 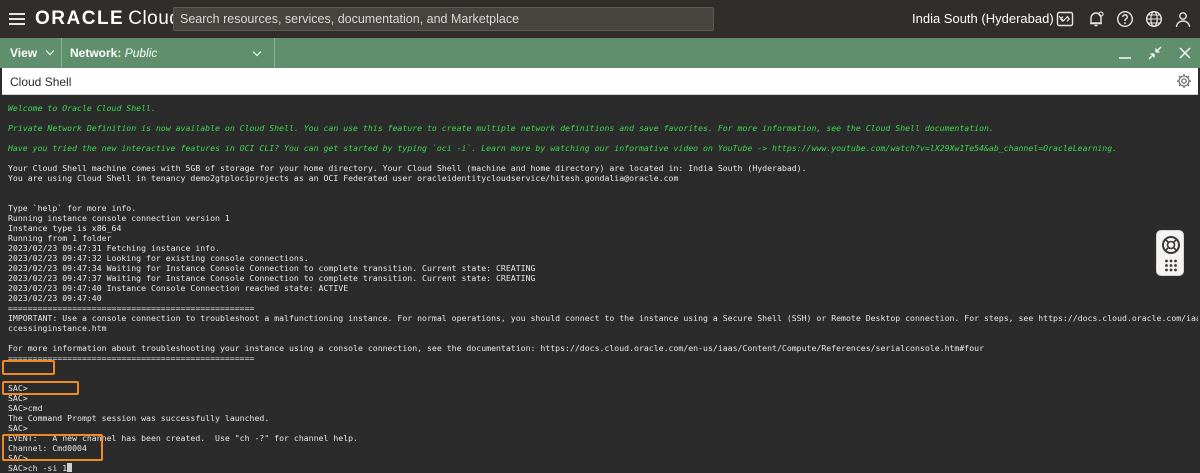 What do you see at coordinates (107, 19) in the screenshot?
I see `oracle-cloud-logo: ORACLE Cloud` at bounding box center [107, 19].